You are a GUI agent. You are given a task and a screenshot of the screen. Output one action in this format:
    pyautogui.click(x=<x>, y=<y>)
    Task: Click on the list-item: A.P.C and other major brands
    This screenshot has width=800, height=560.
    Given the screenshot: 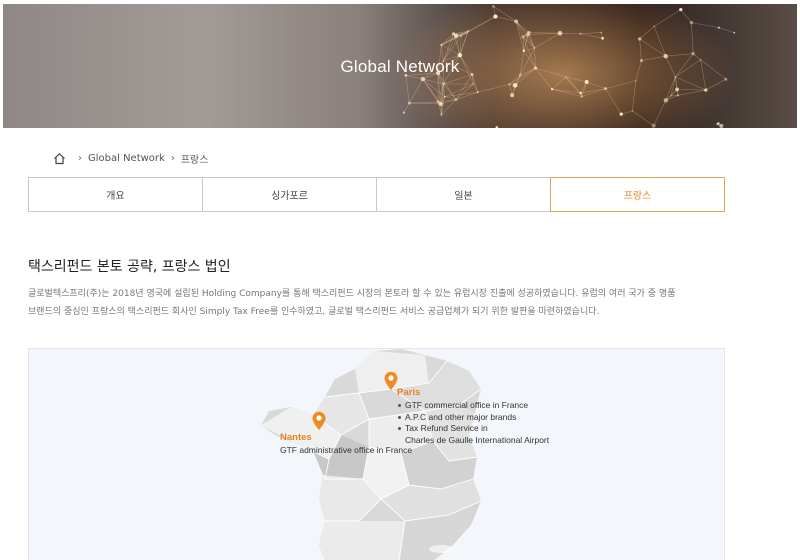 What is the action you would take?
    pyautogui.click(x=463, y=418)
    